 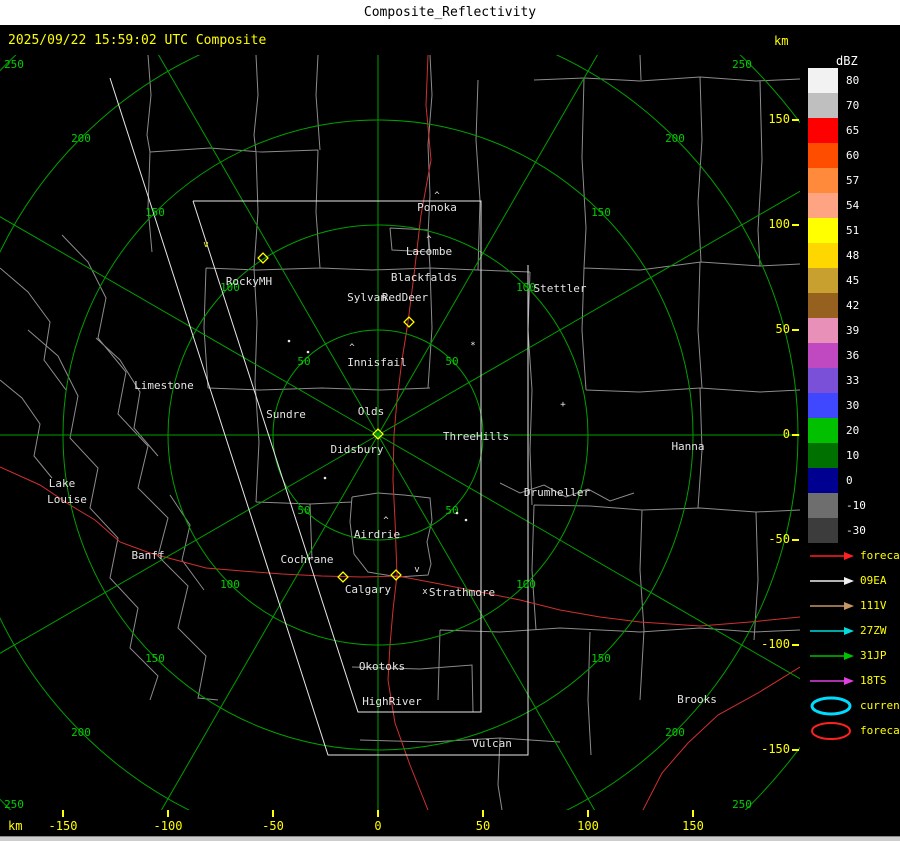 What do you see at coordinates (853, 105) in the screenshot?
I see `colorscale-value: 70` at bounding box center [853, 105].